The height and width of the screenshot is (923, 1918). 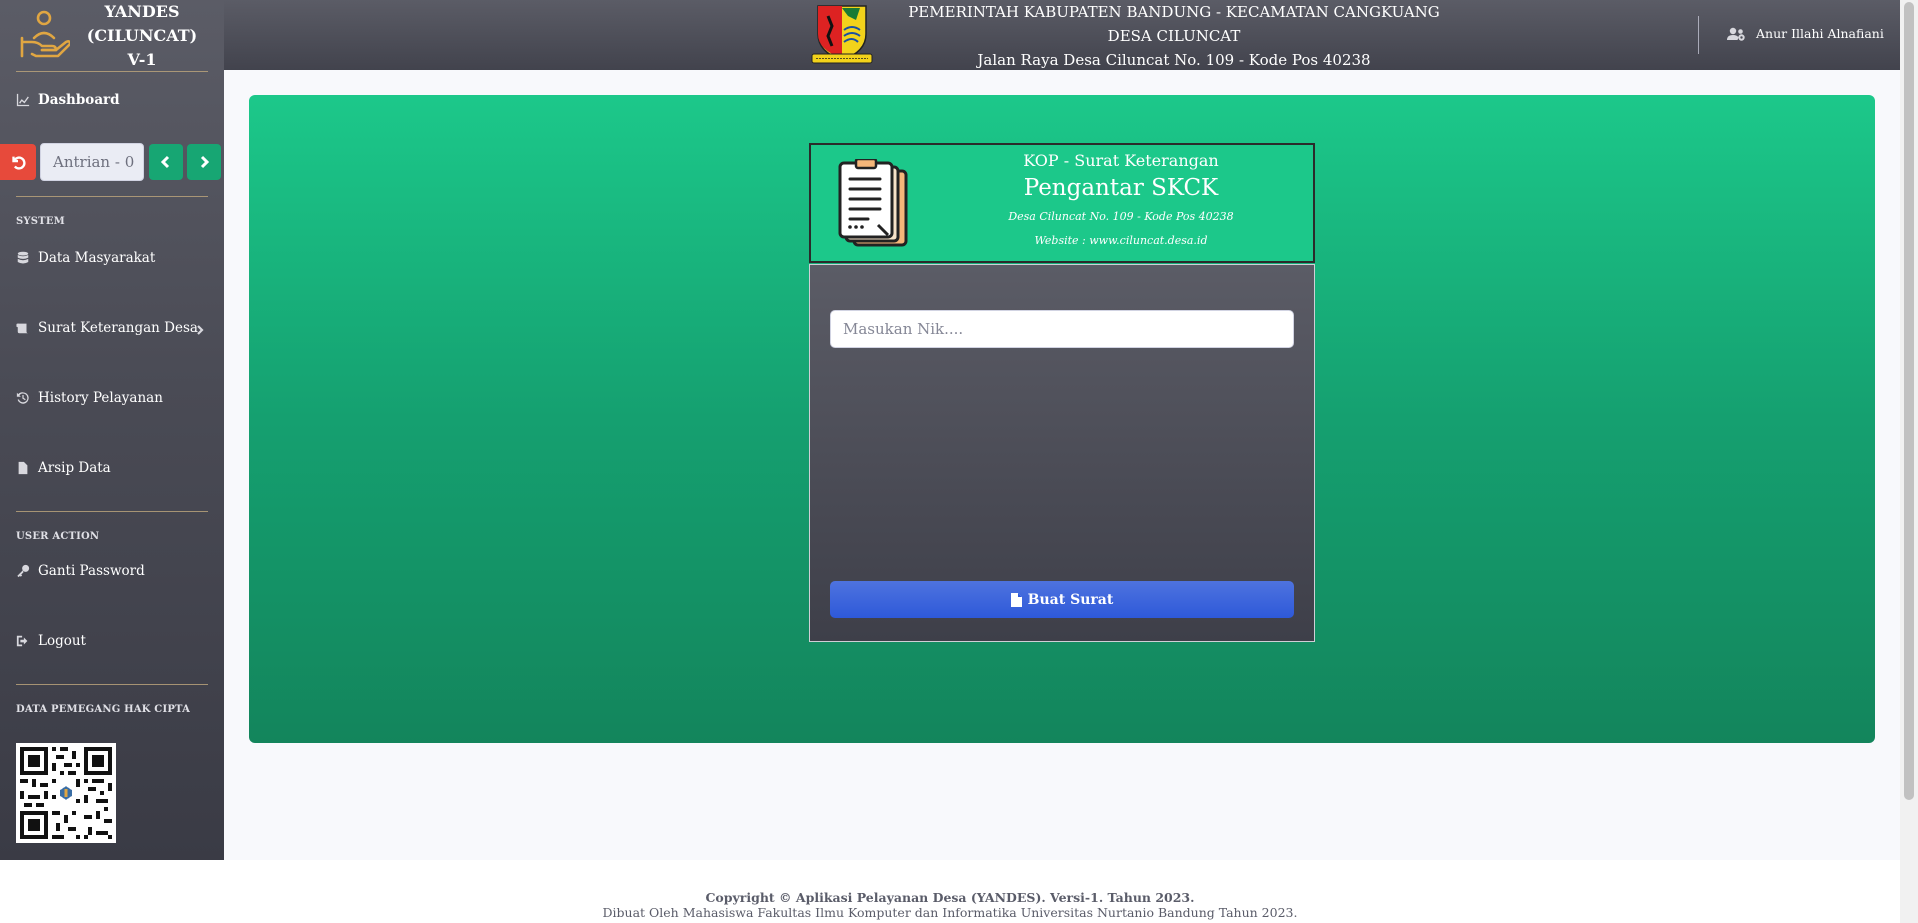 I want to click on qr-code, so click(x=66, y=793).